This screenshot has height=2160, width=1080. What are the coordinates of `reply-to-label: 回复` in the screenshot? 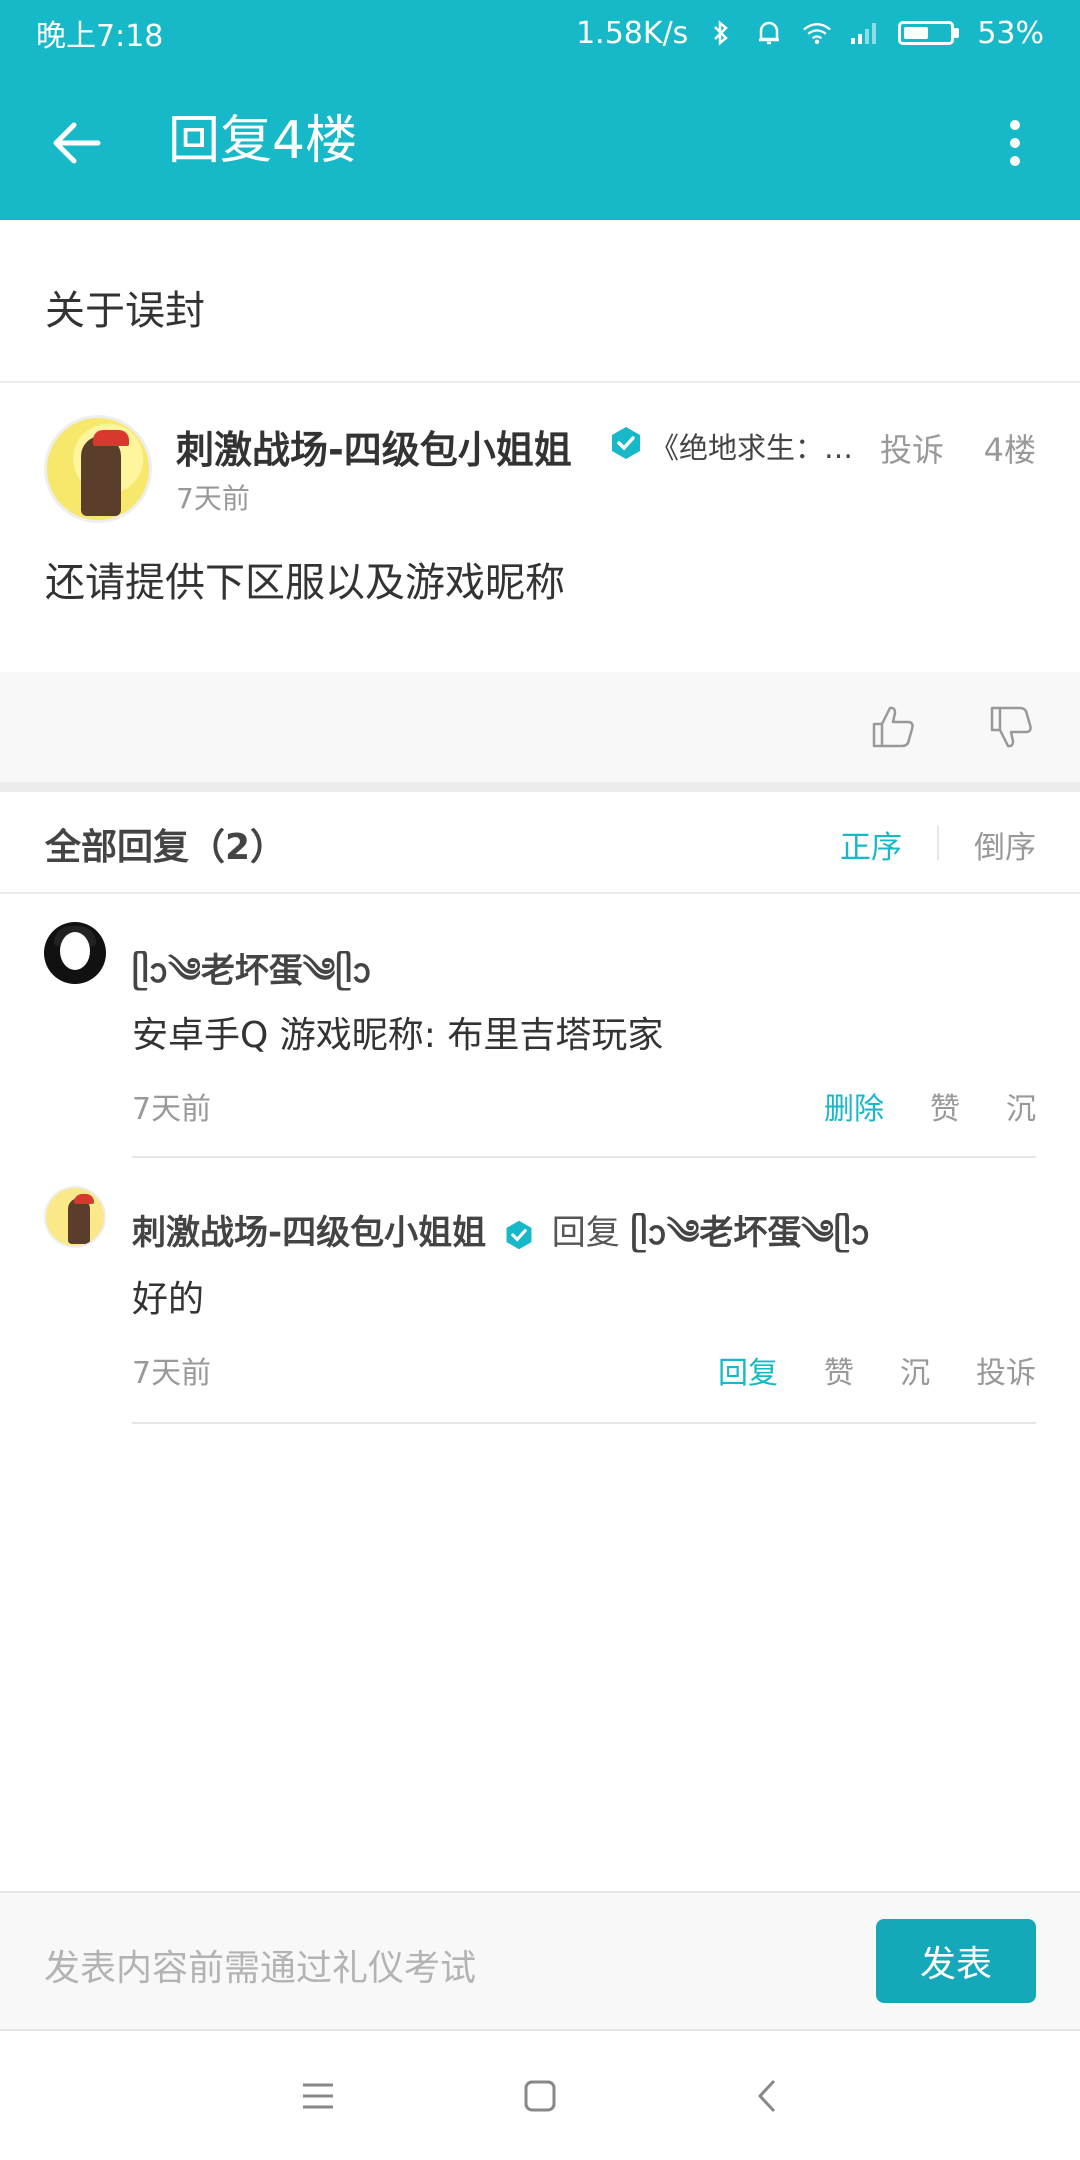 It's located at (585, 1233).